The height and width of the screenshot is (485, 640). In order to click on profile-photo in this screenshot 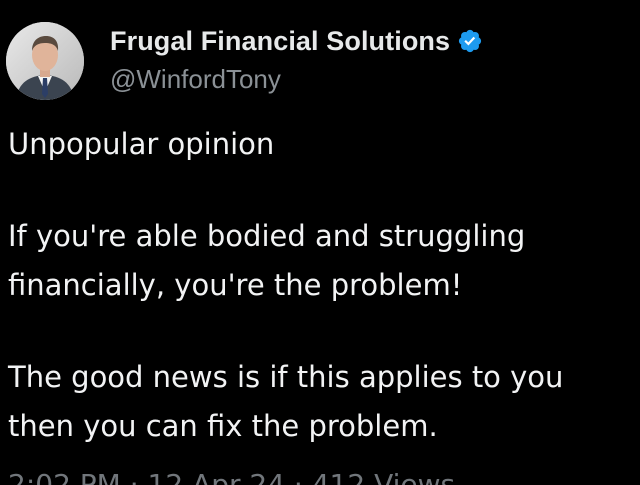, I will do `click(45, 61)`.